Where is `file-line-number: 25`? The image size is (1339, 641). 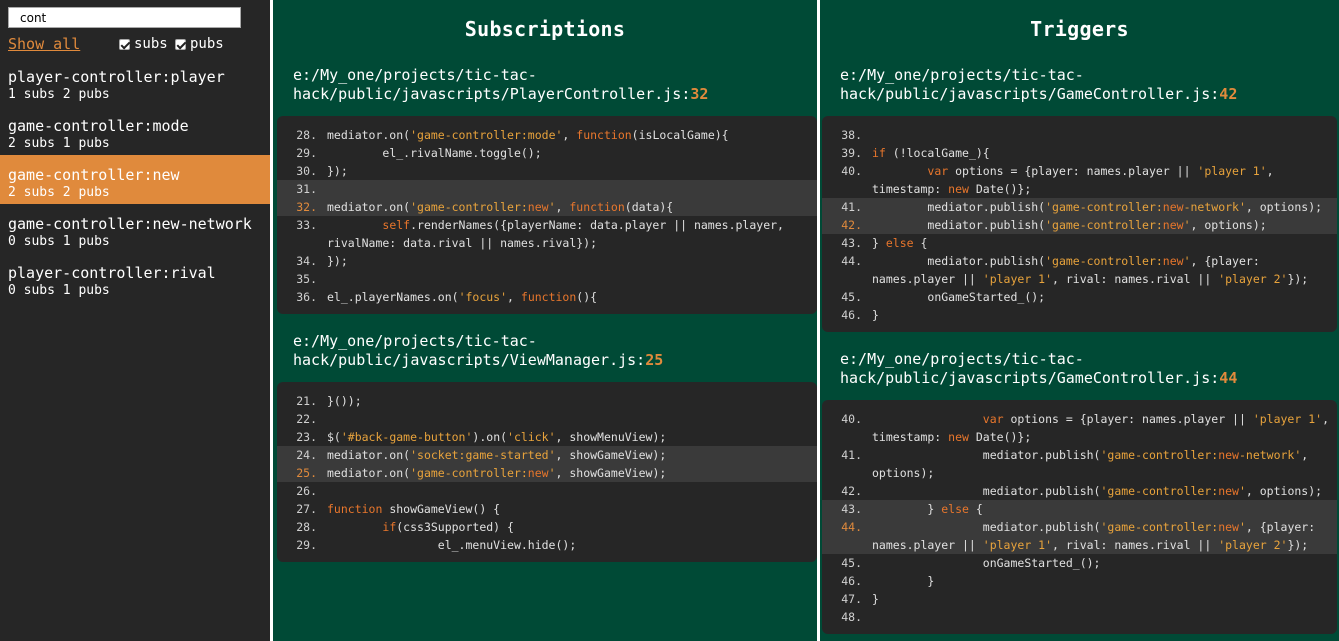 file-line-number: 25 is located at coordinates (654, 360).